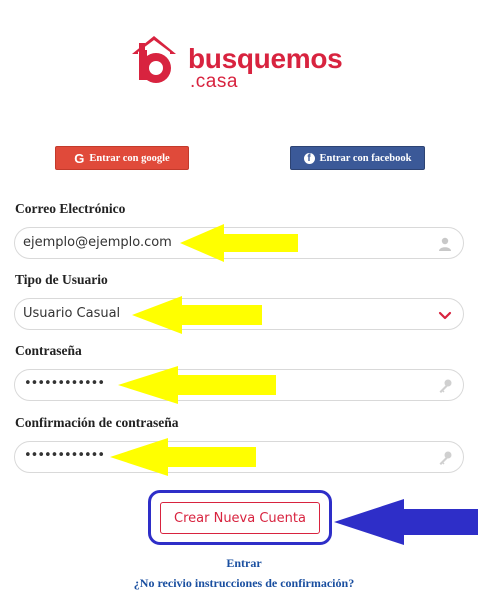 This screenshot has height=610, width=488. I want to click on annotation-arrow-password, so click(197, 385).